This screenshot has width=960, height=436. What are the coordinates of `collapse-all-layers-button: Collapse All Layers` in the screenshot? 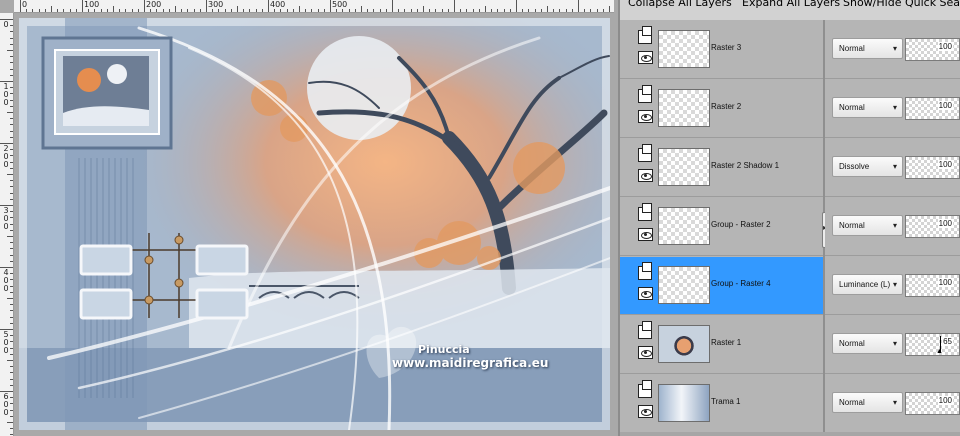 It's located at (680, 4).